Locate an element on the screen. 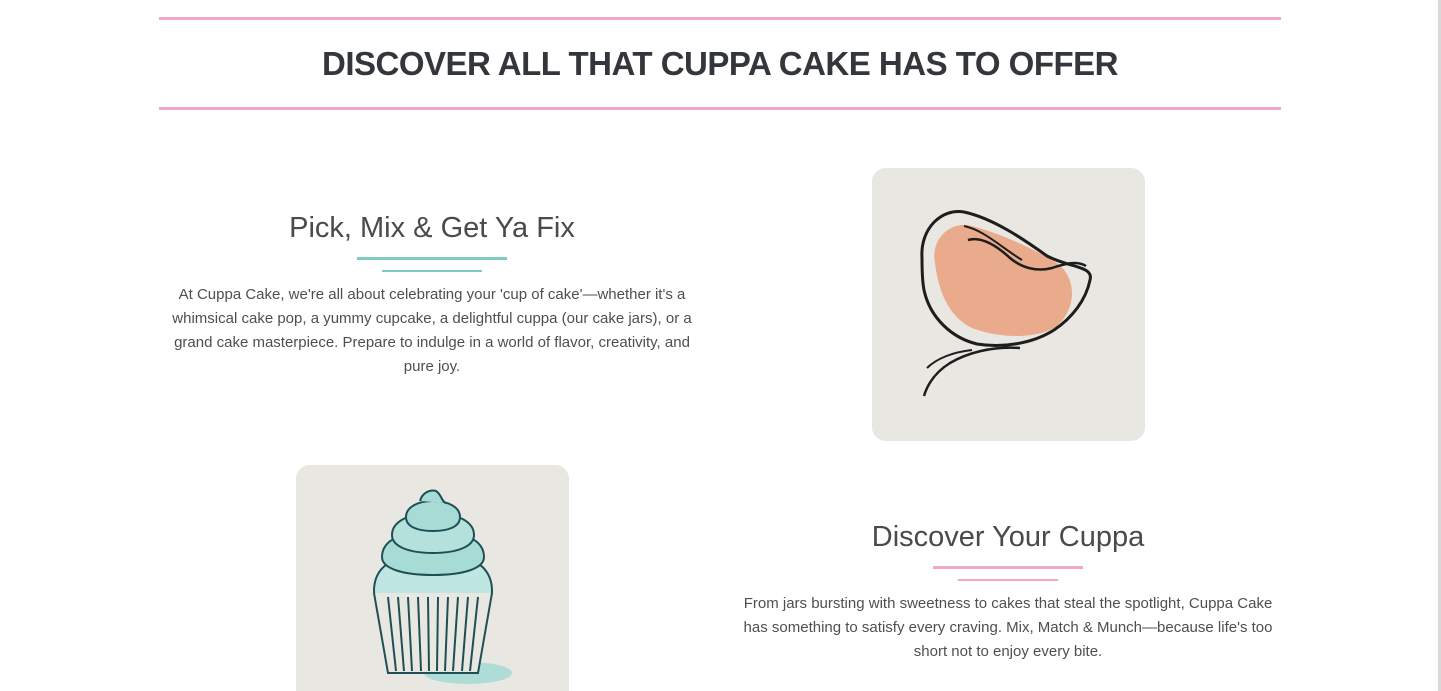 The image size is (1441, 691). feature-image-cupcake is located at coordinates (432, 578).